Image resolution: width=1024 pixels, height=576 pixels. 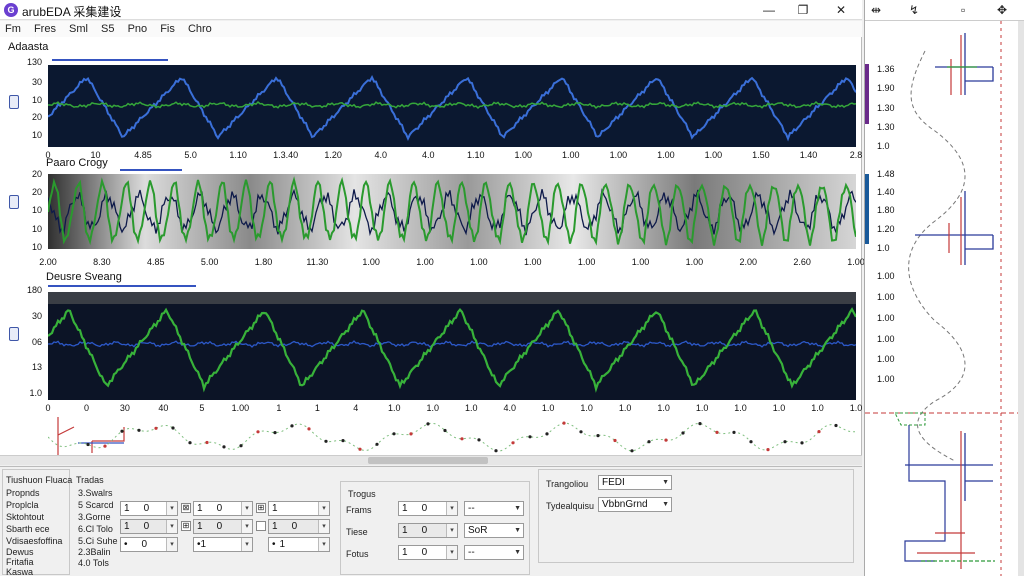 I want to click on menu-bar: Fm Fres Sml S5 Pno Fis Chro, so click(x=431, y=29).